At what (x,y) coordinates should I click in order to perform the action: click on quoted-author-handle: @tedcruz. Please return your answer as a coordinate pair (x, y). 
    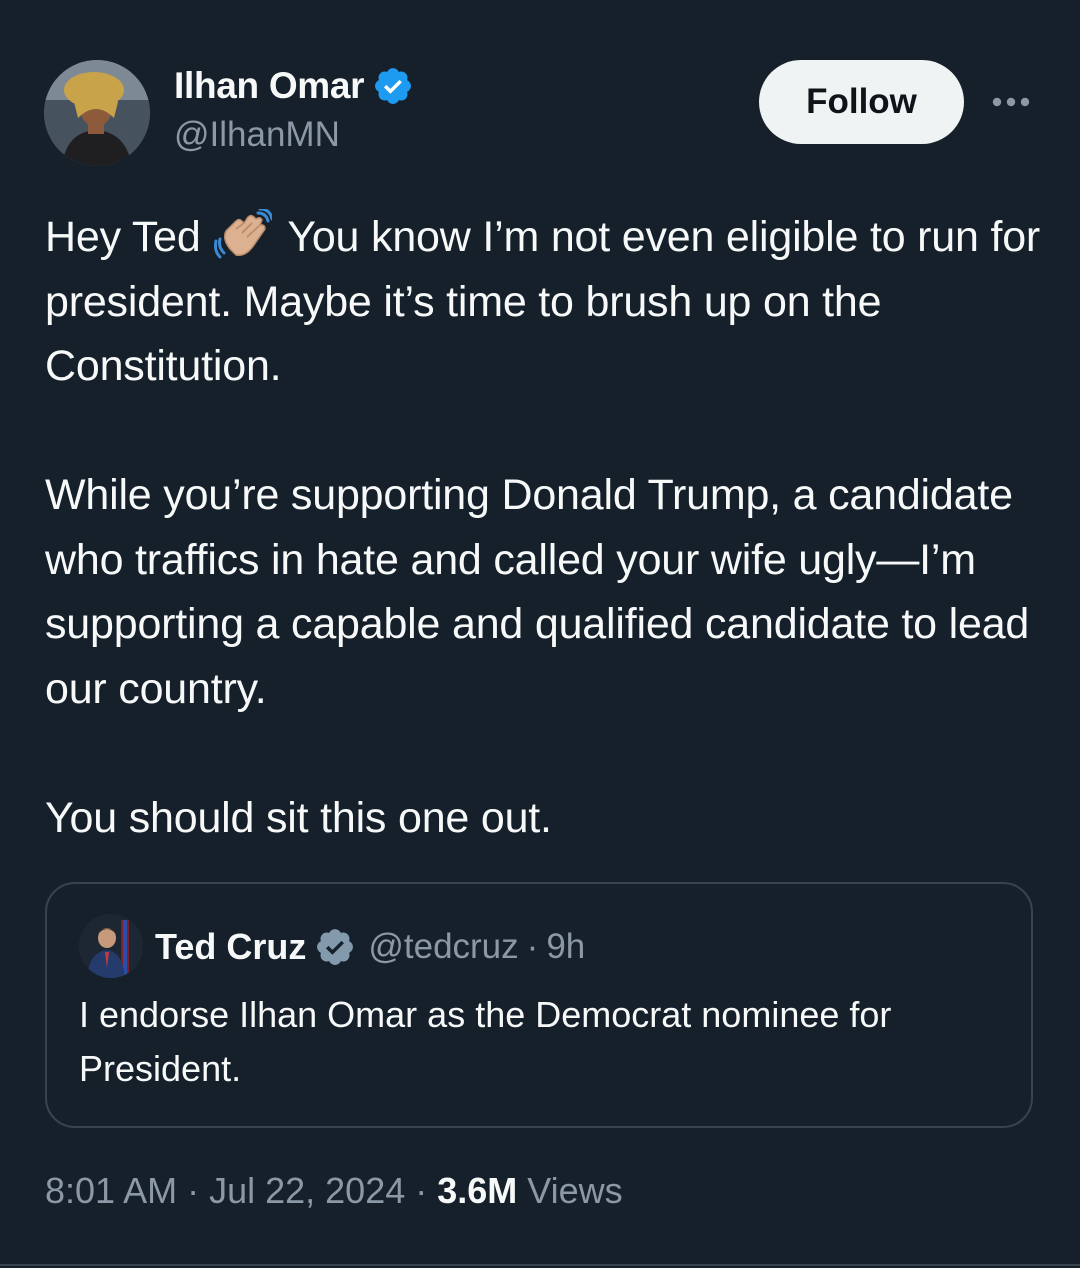
    Looking at the image, I should click on (443, 947).